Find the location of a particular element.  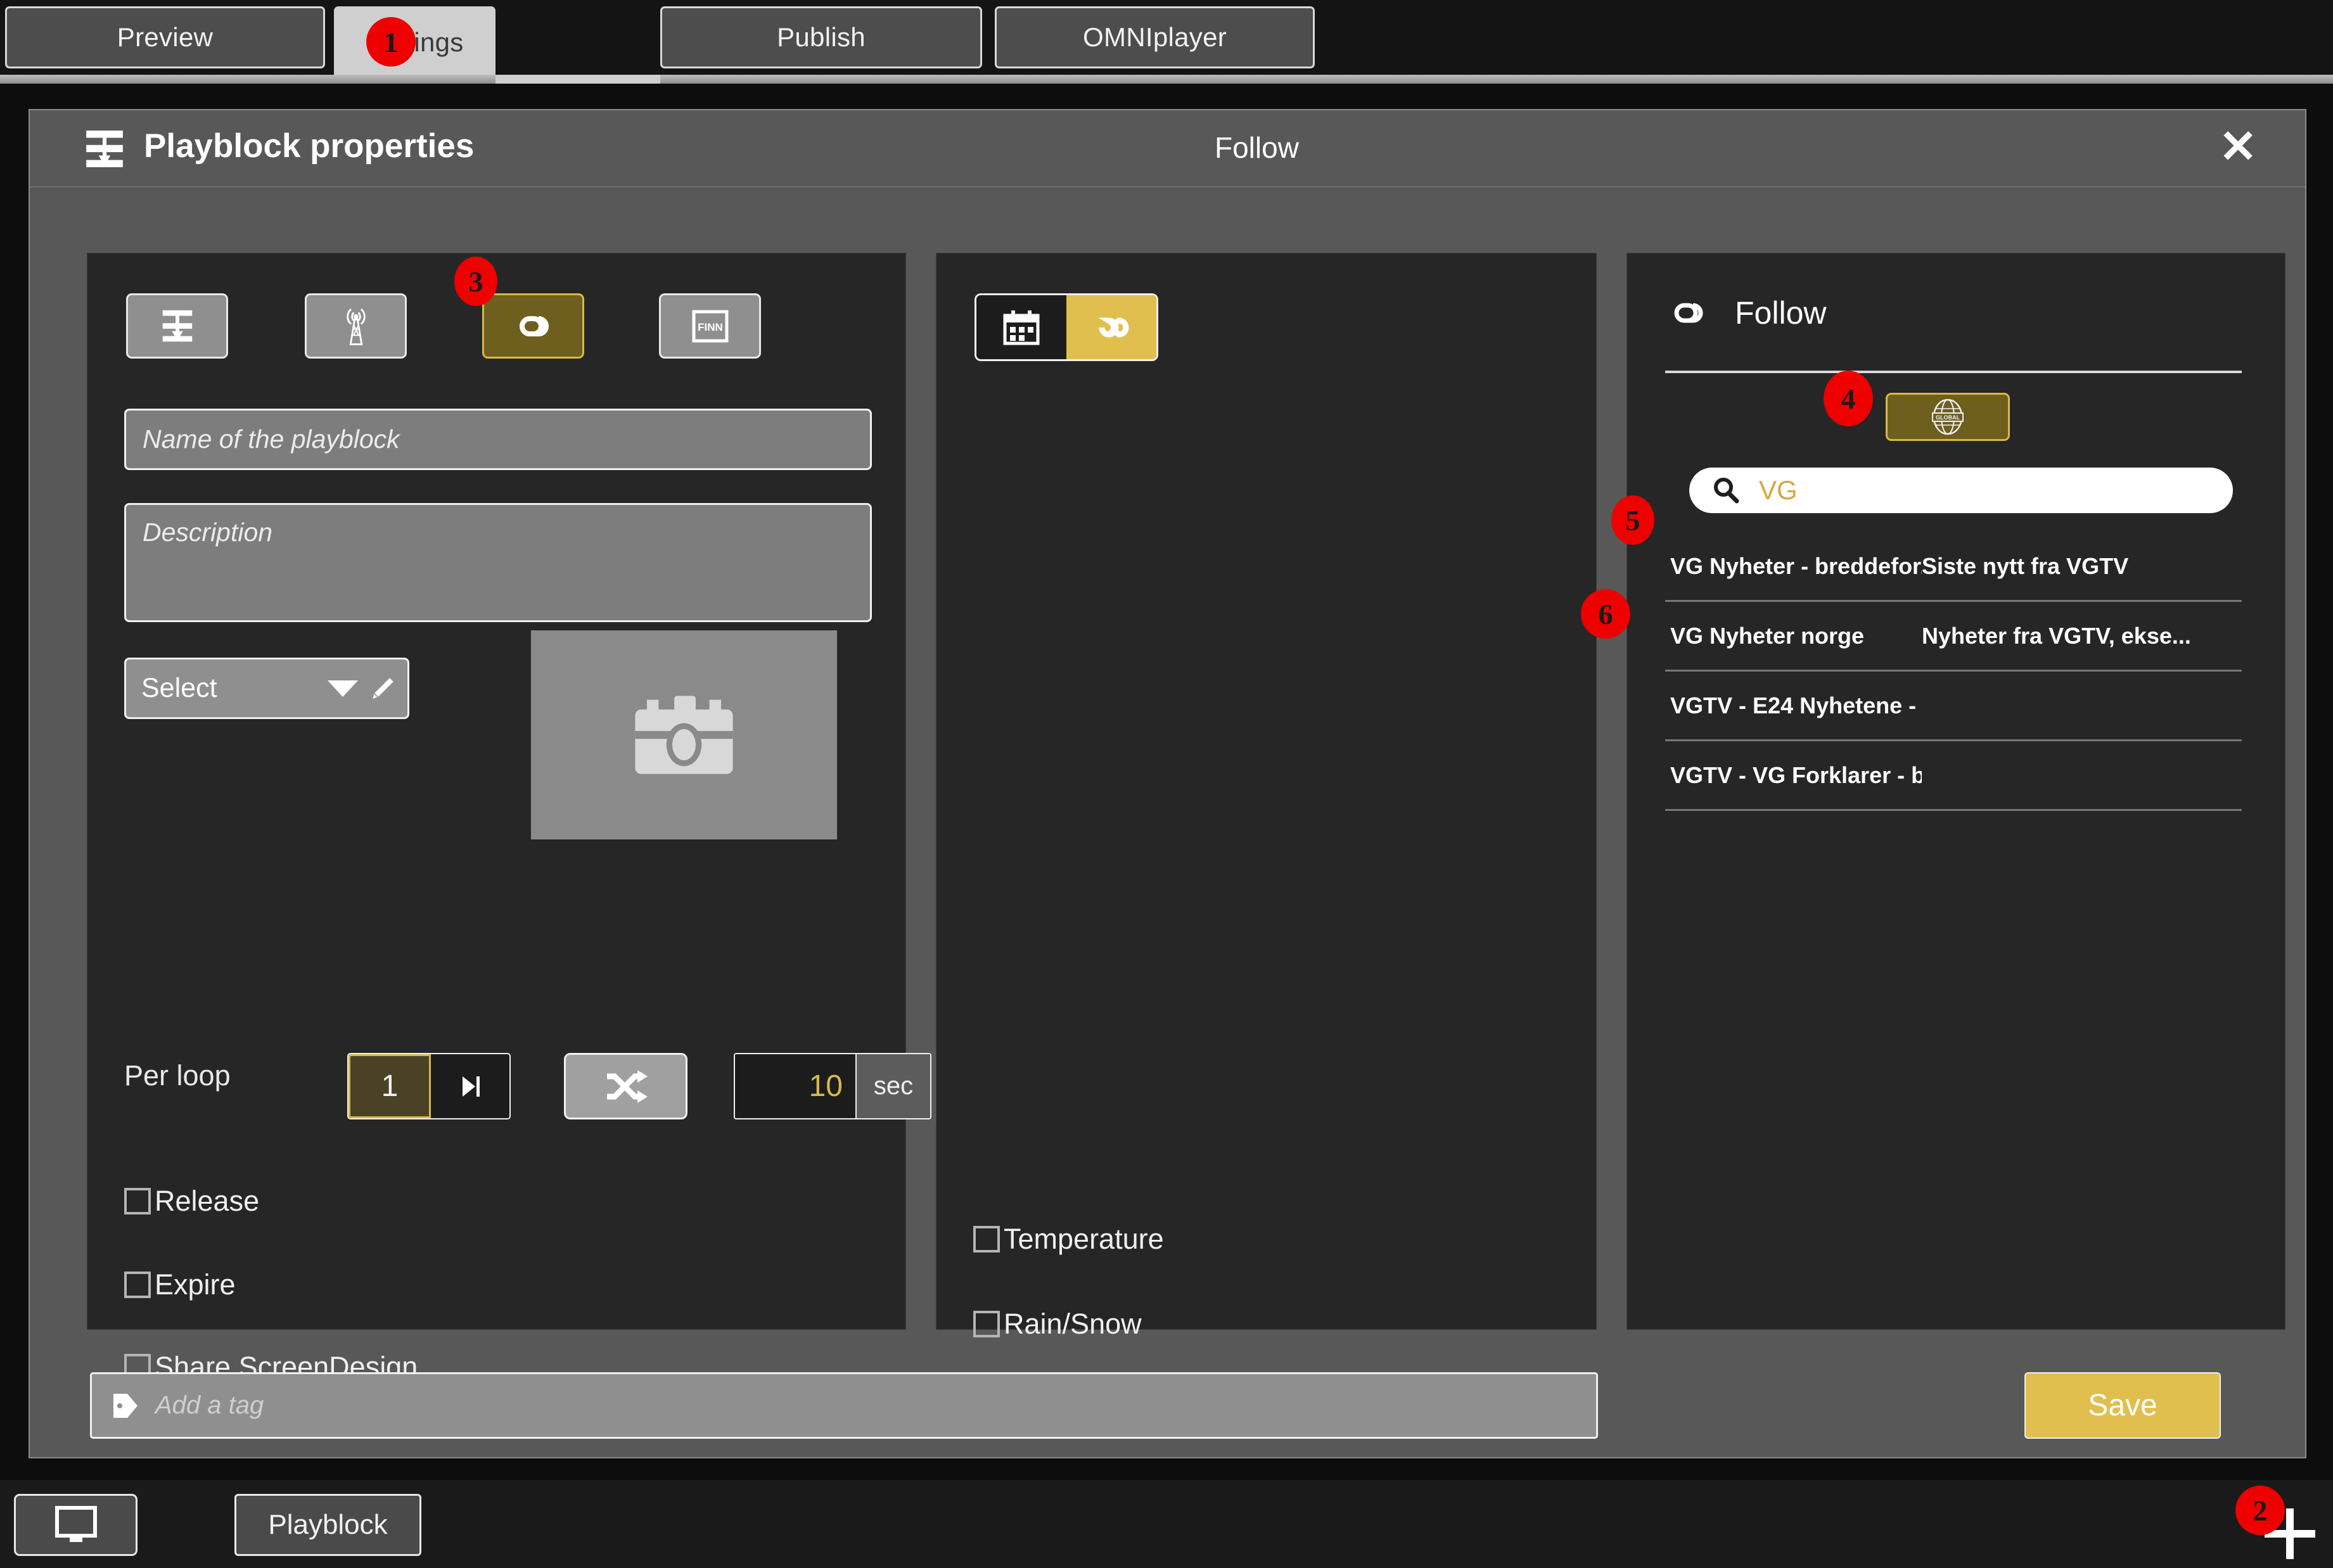

tabbar-underline is located at coordinates (1166, 79).